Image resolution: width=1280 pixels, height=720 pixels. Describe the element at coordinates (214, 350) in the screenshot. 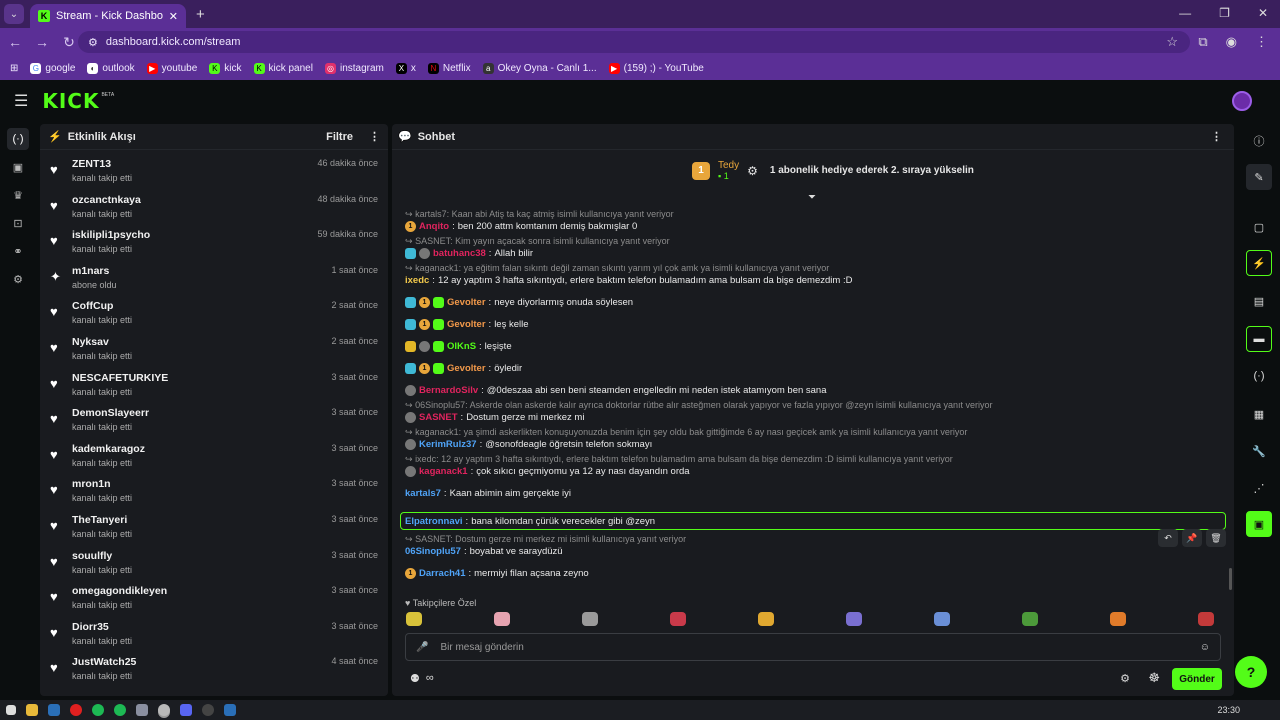

I see `activity-item: ♥ Nyksav kanalı takip etti 2 saat önce` at that location.